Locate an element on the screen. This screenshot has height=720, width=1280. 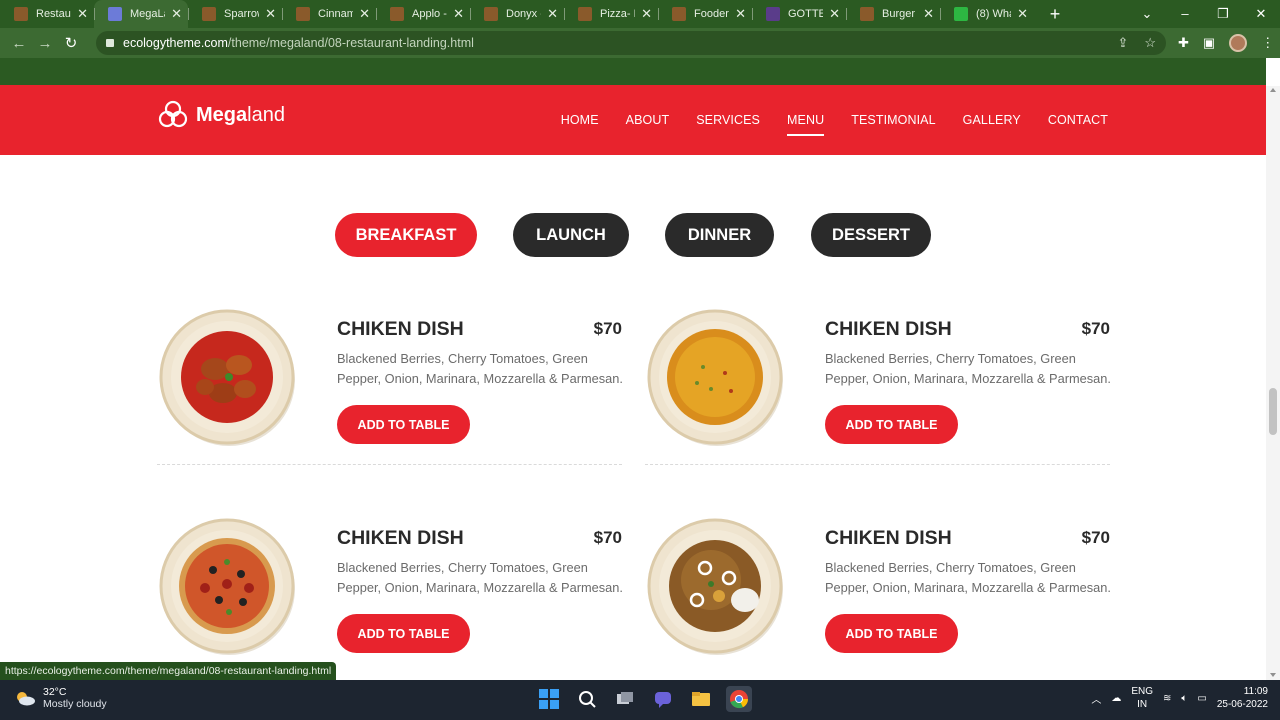
nav-link-contact: CONTACT is located at coordinates (1078, 120).